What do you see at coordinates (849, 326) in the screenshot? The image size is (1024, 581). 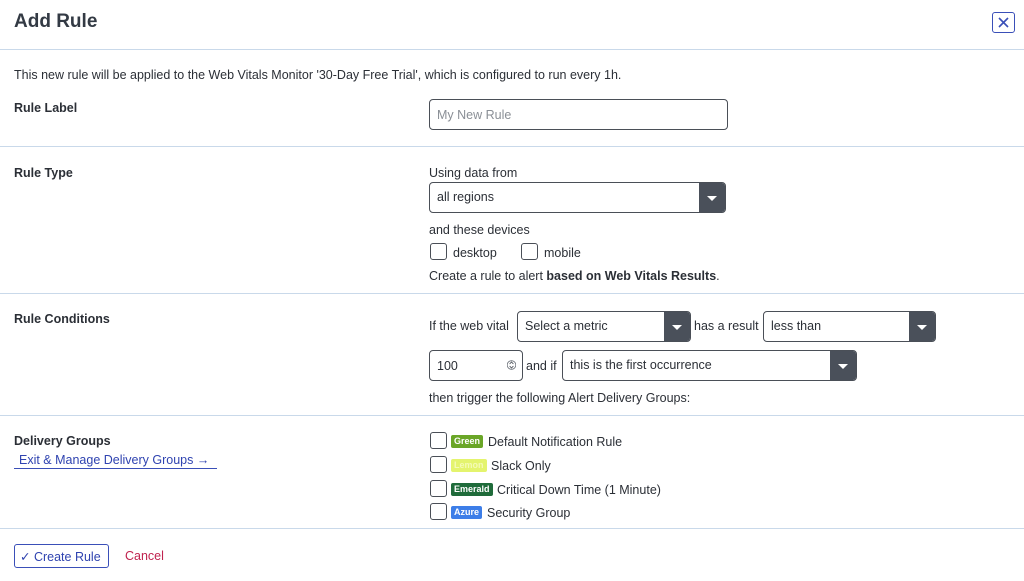 I see `comparison-select: less than` at bounding box center [849, 326].